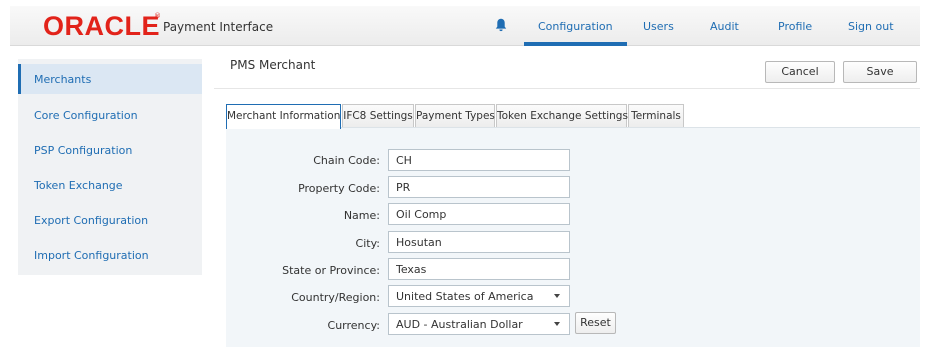 The width and height of the screenshot is (925, 347). I want to click on name-input, so click(479, 214).